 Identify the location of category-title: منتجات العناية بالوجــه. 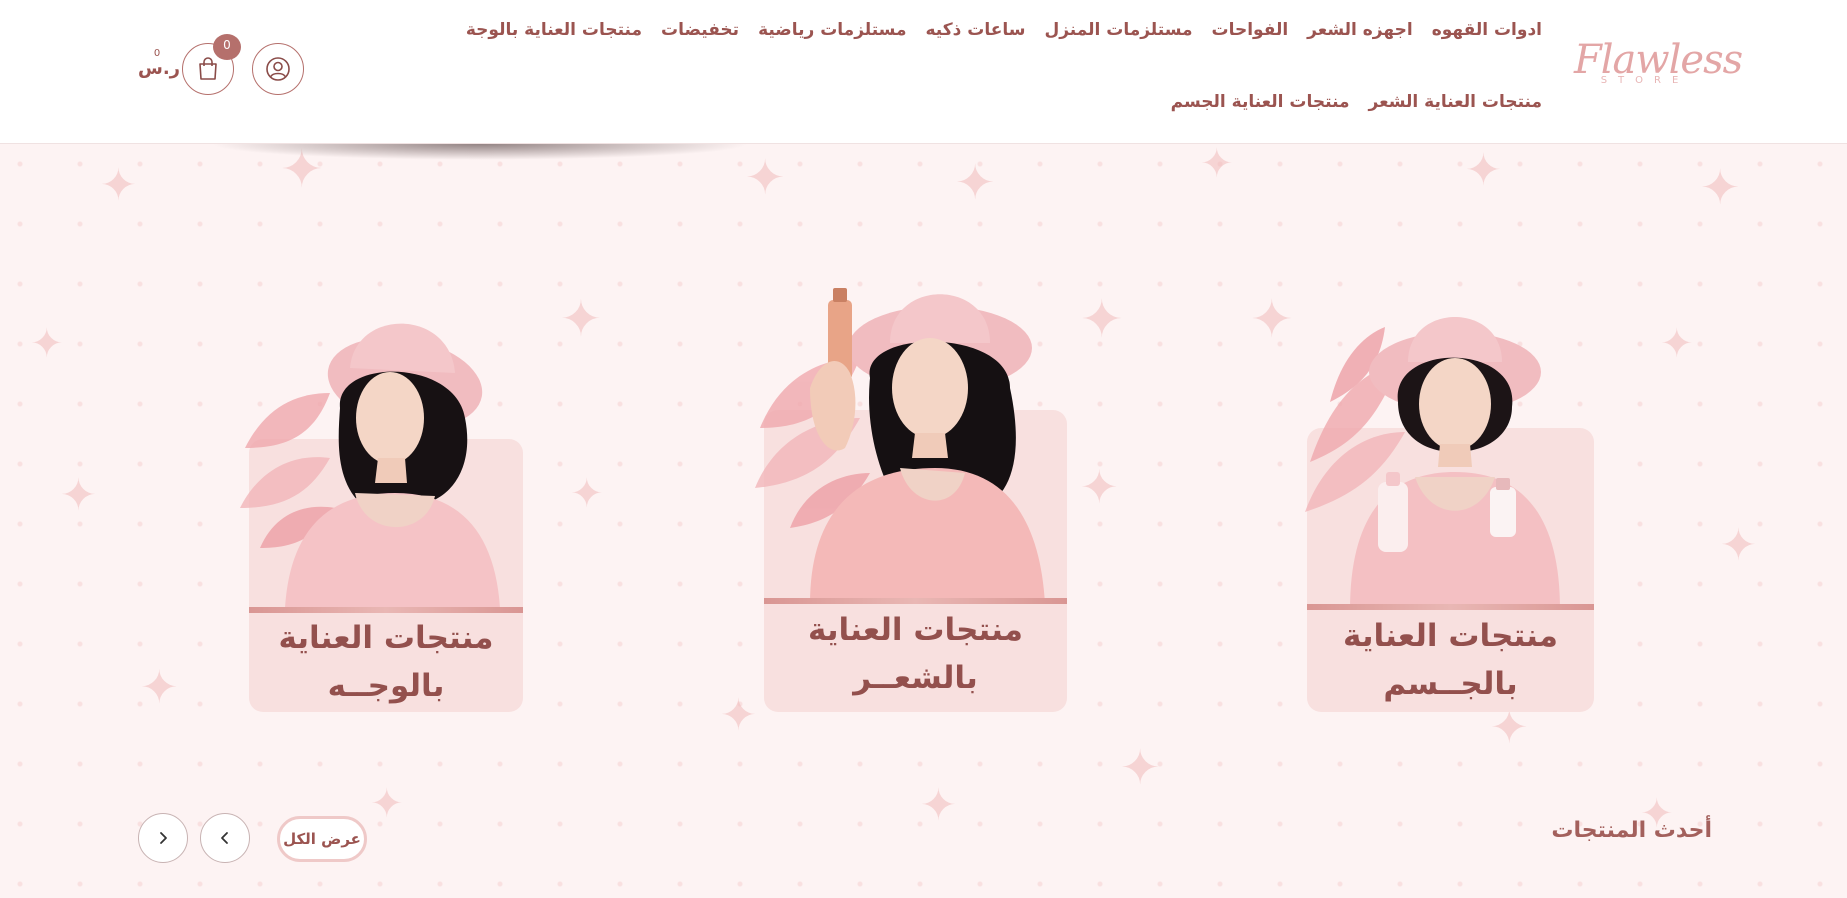
(386, 662).